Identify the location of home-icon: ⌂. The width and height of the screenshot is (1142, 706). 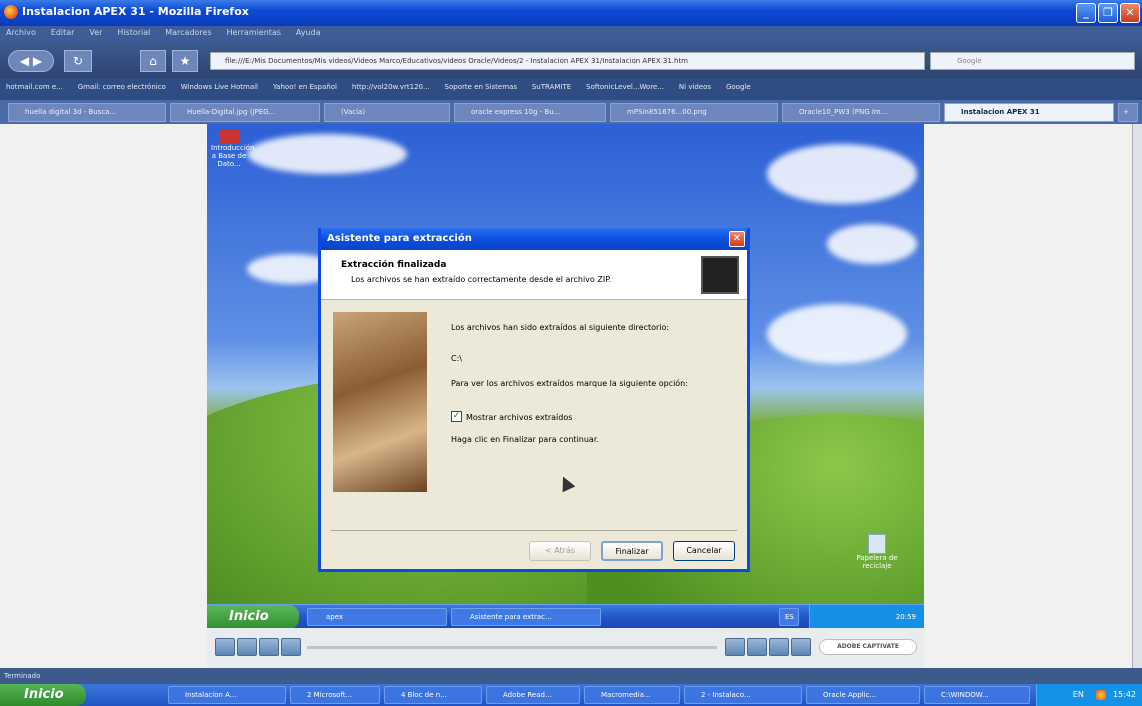
(153, 61).